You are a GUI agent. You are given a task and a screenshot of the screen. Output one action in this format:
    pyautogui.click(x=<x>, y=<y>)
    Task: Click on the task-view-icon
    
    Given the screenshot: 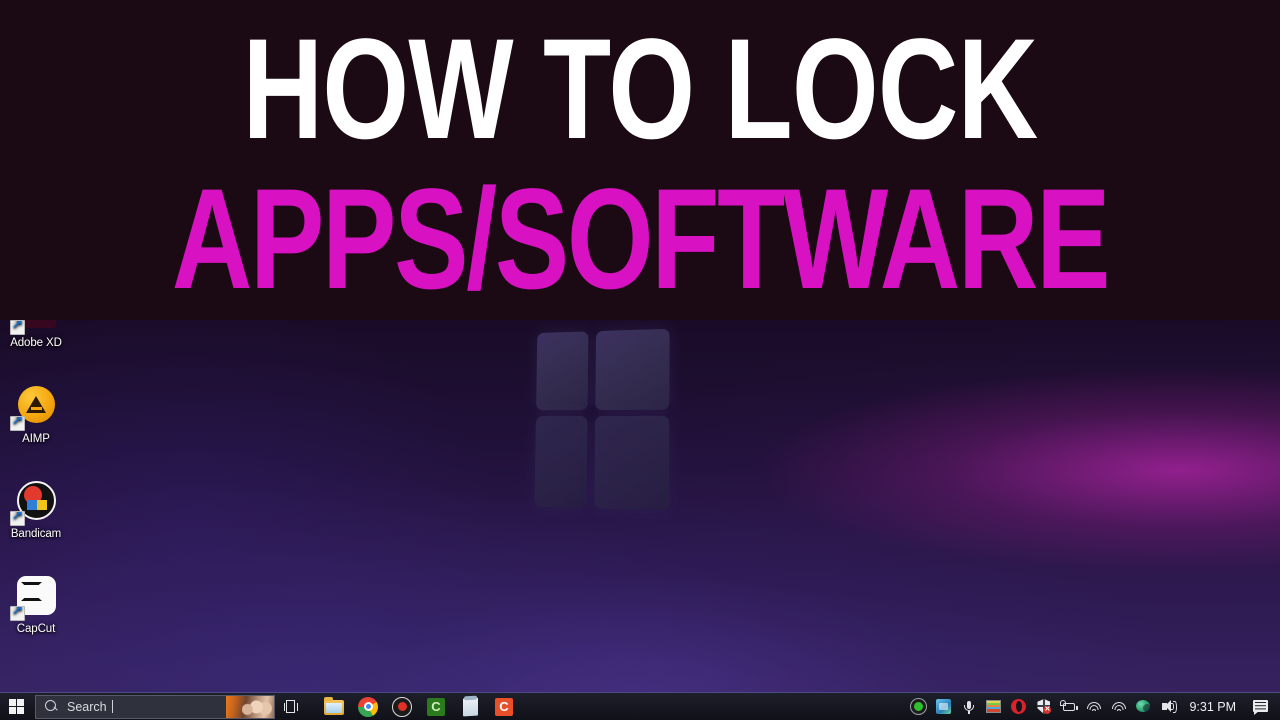 What is the action you would take?
    pyautogui.click(x=292, y=706)
    